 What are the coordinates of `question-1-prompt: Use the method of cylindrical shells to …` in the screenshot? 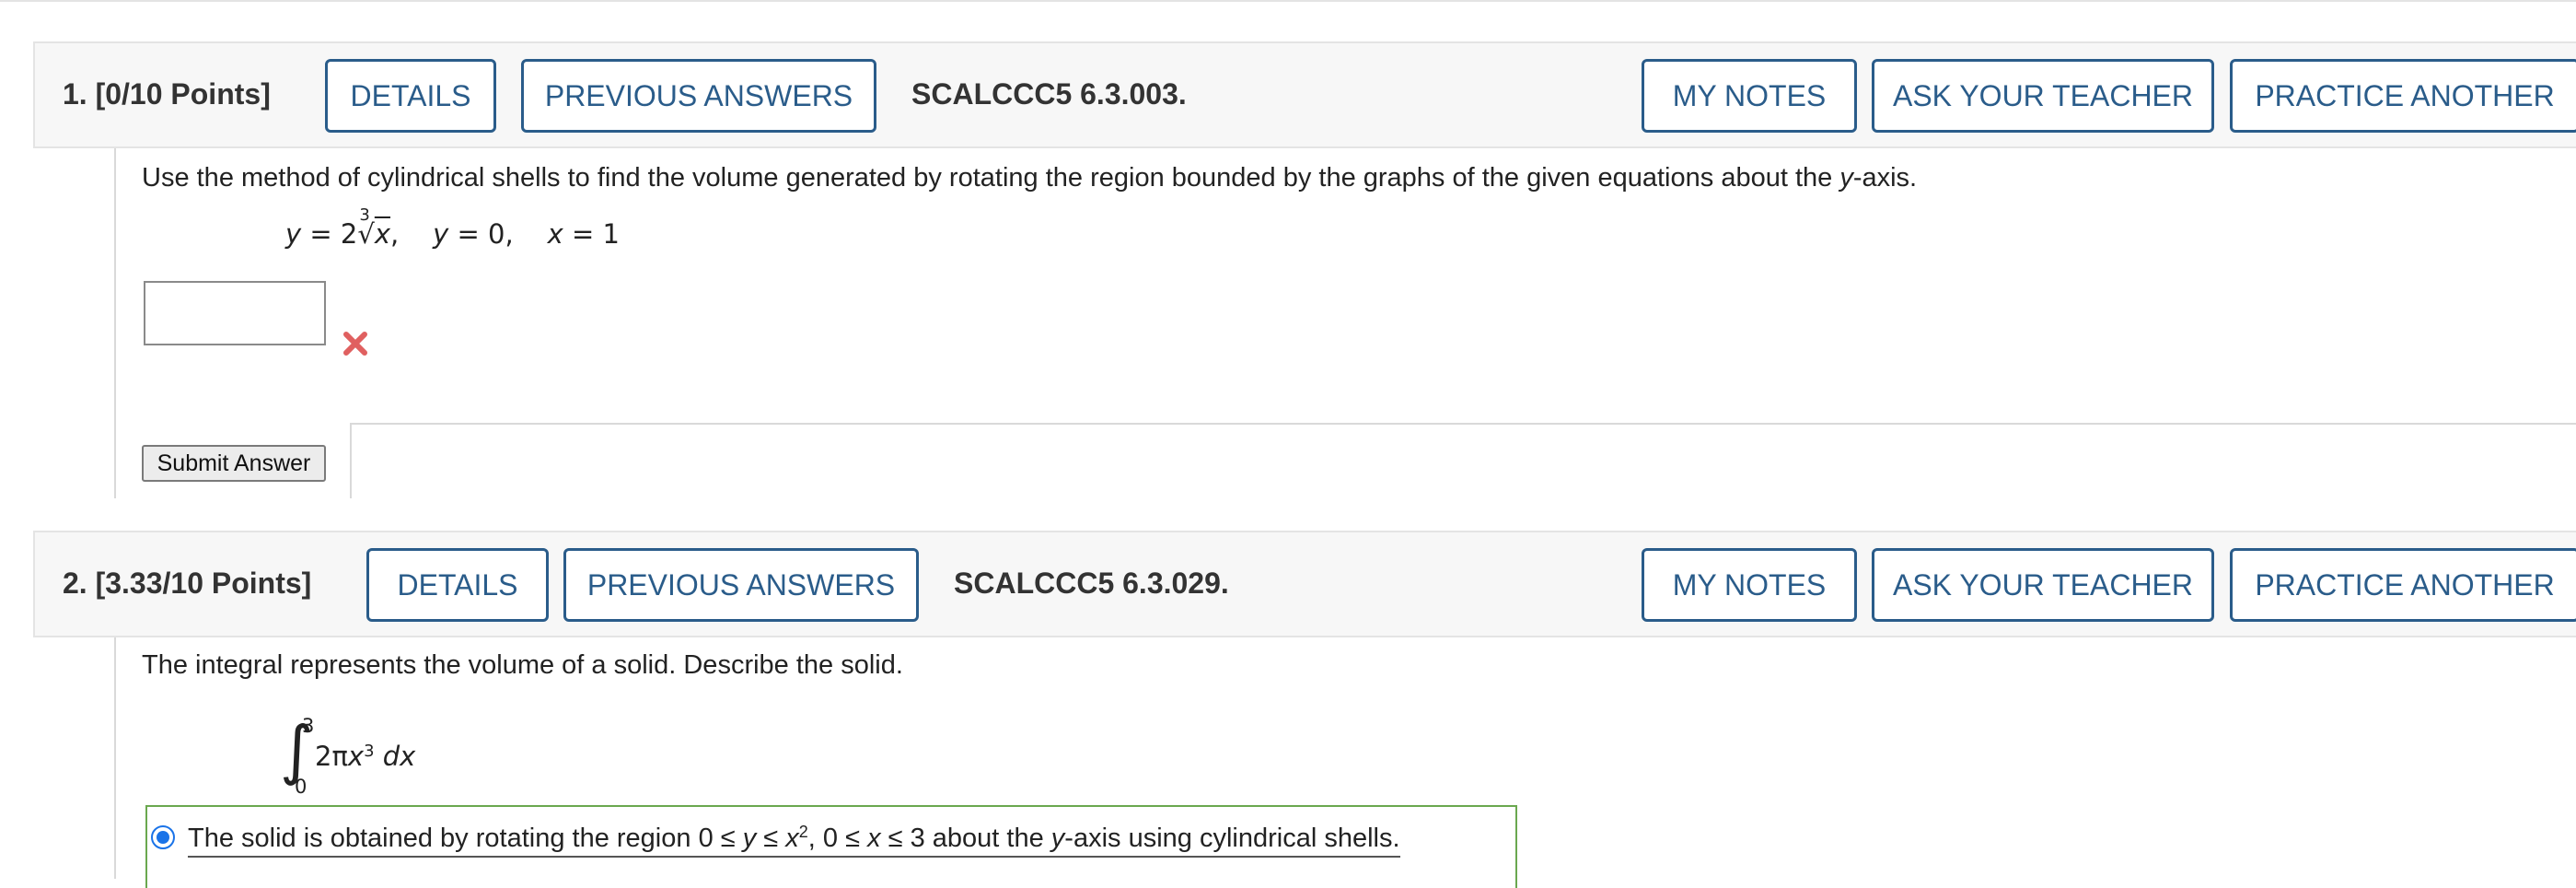 It's located at (1030, 178).